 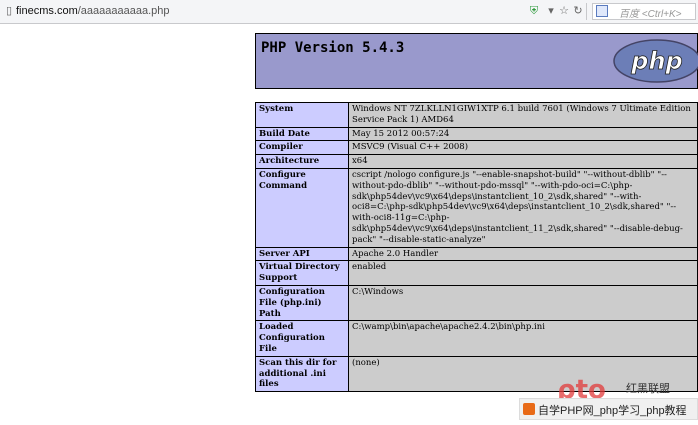 What do you see at coordinates (551, 11) in the screenshot?
I see `dropdown-icon: ▾` at bounding box center [551, 11].